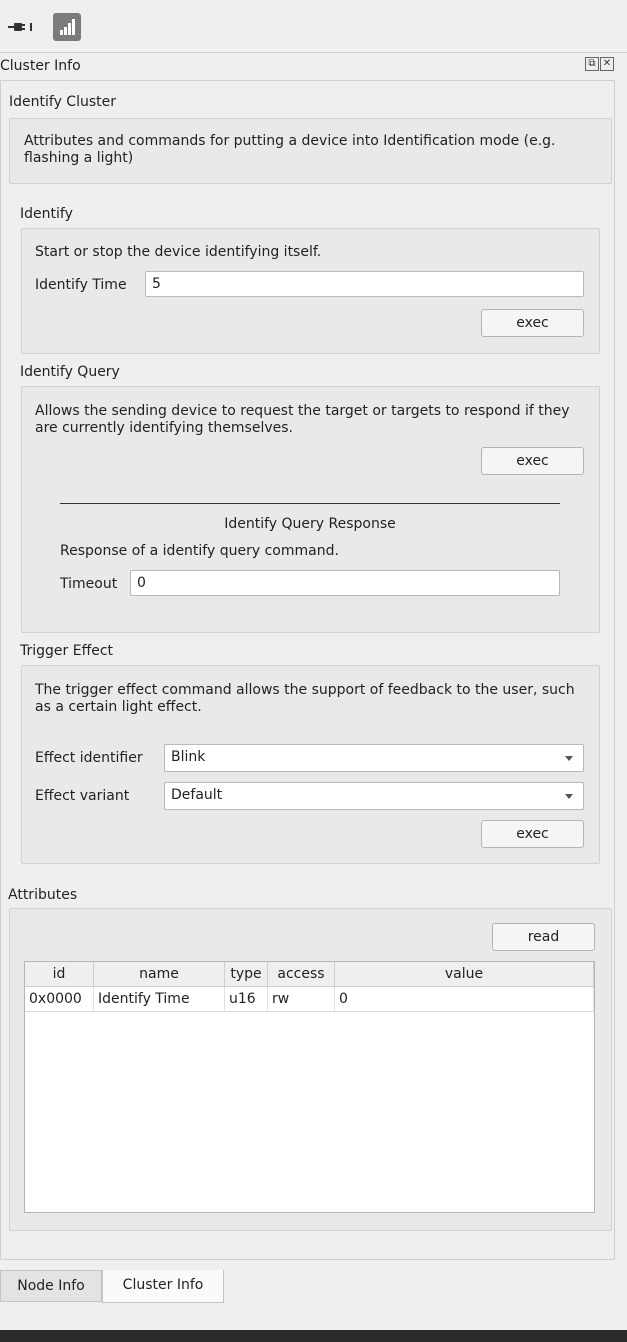 The image size is (627, 1342). I want to click on trigger-effect-exec-button: exec, so click(532, 834).